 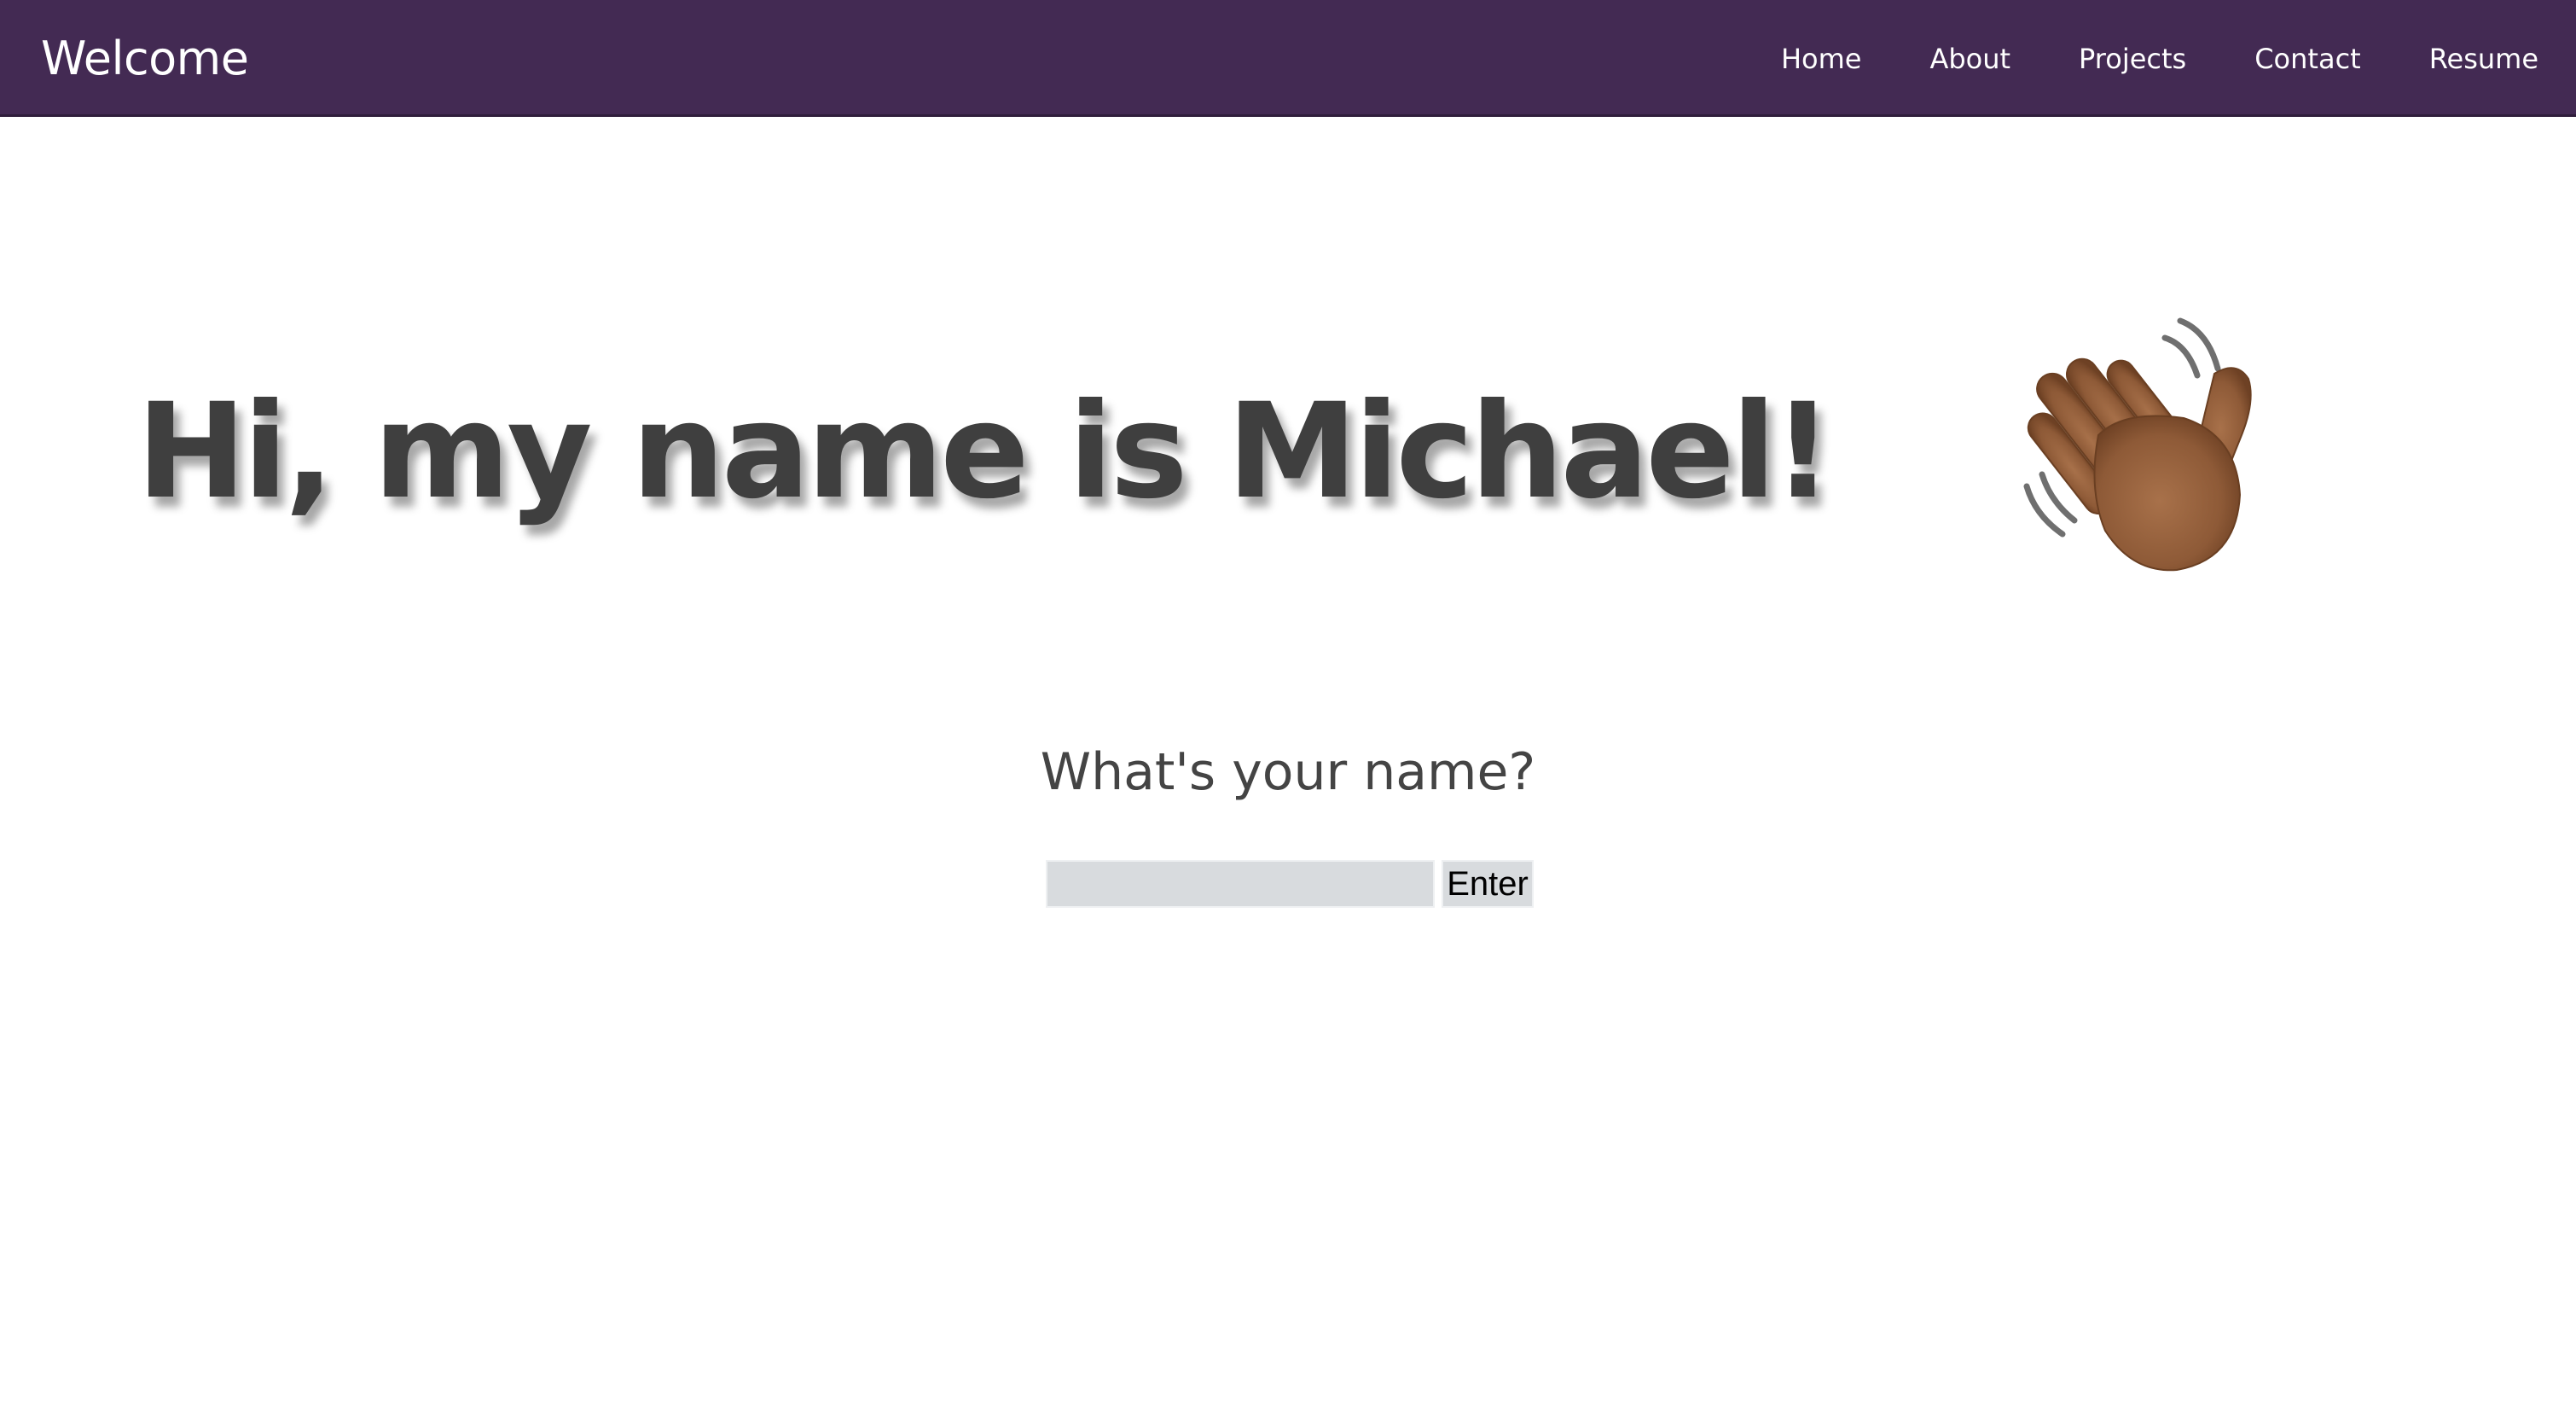 I want to click on name-form: Enter, so click(x=1290, y=884).